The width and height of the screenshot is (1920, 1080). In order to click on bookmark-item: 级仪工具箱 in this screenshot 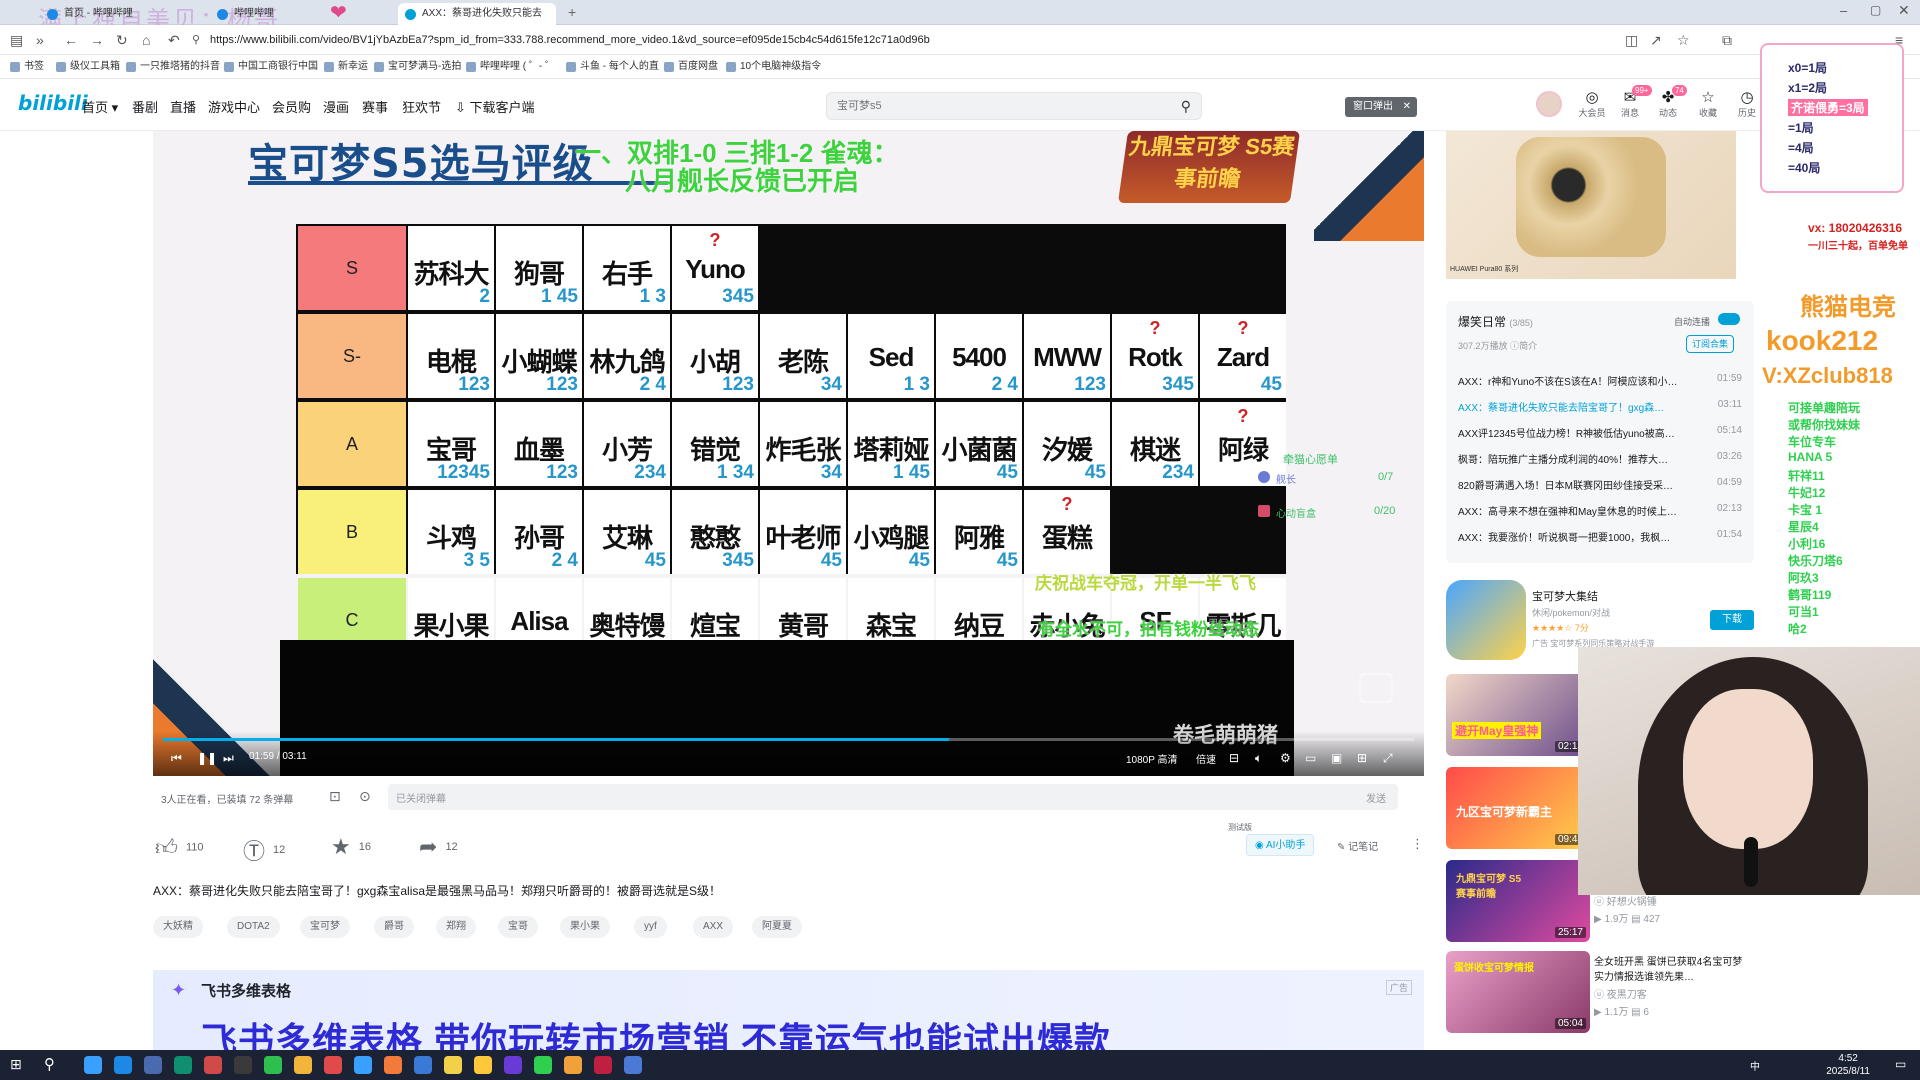, I will do `click(88, 67)`.